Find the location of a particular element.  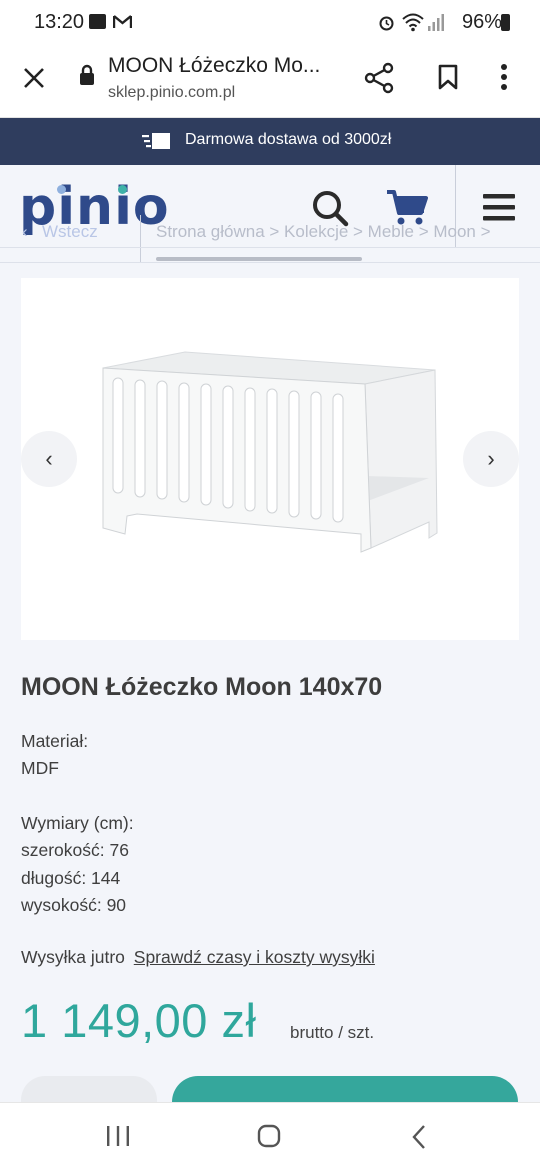

signal-icon is located at coordinates (436, 24).